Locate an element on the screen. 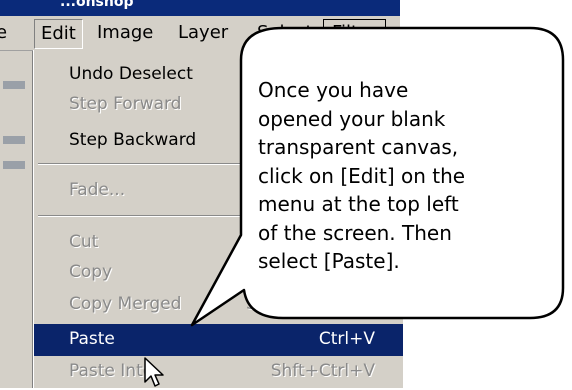  callout-line: opened your blank is located at coordinates (352, 118).